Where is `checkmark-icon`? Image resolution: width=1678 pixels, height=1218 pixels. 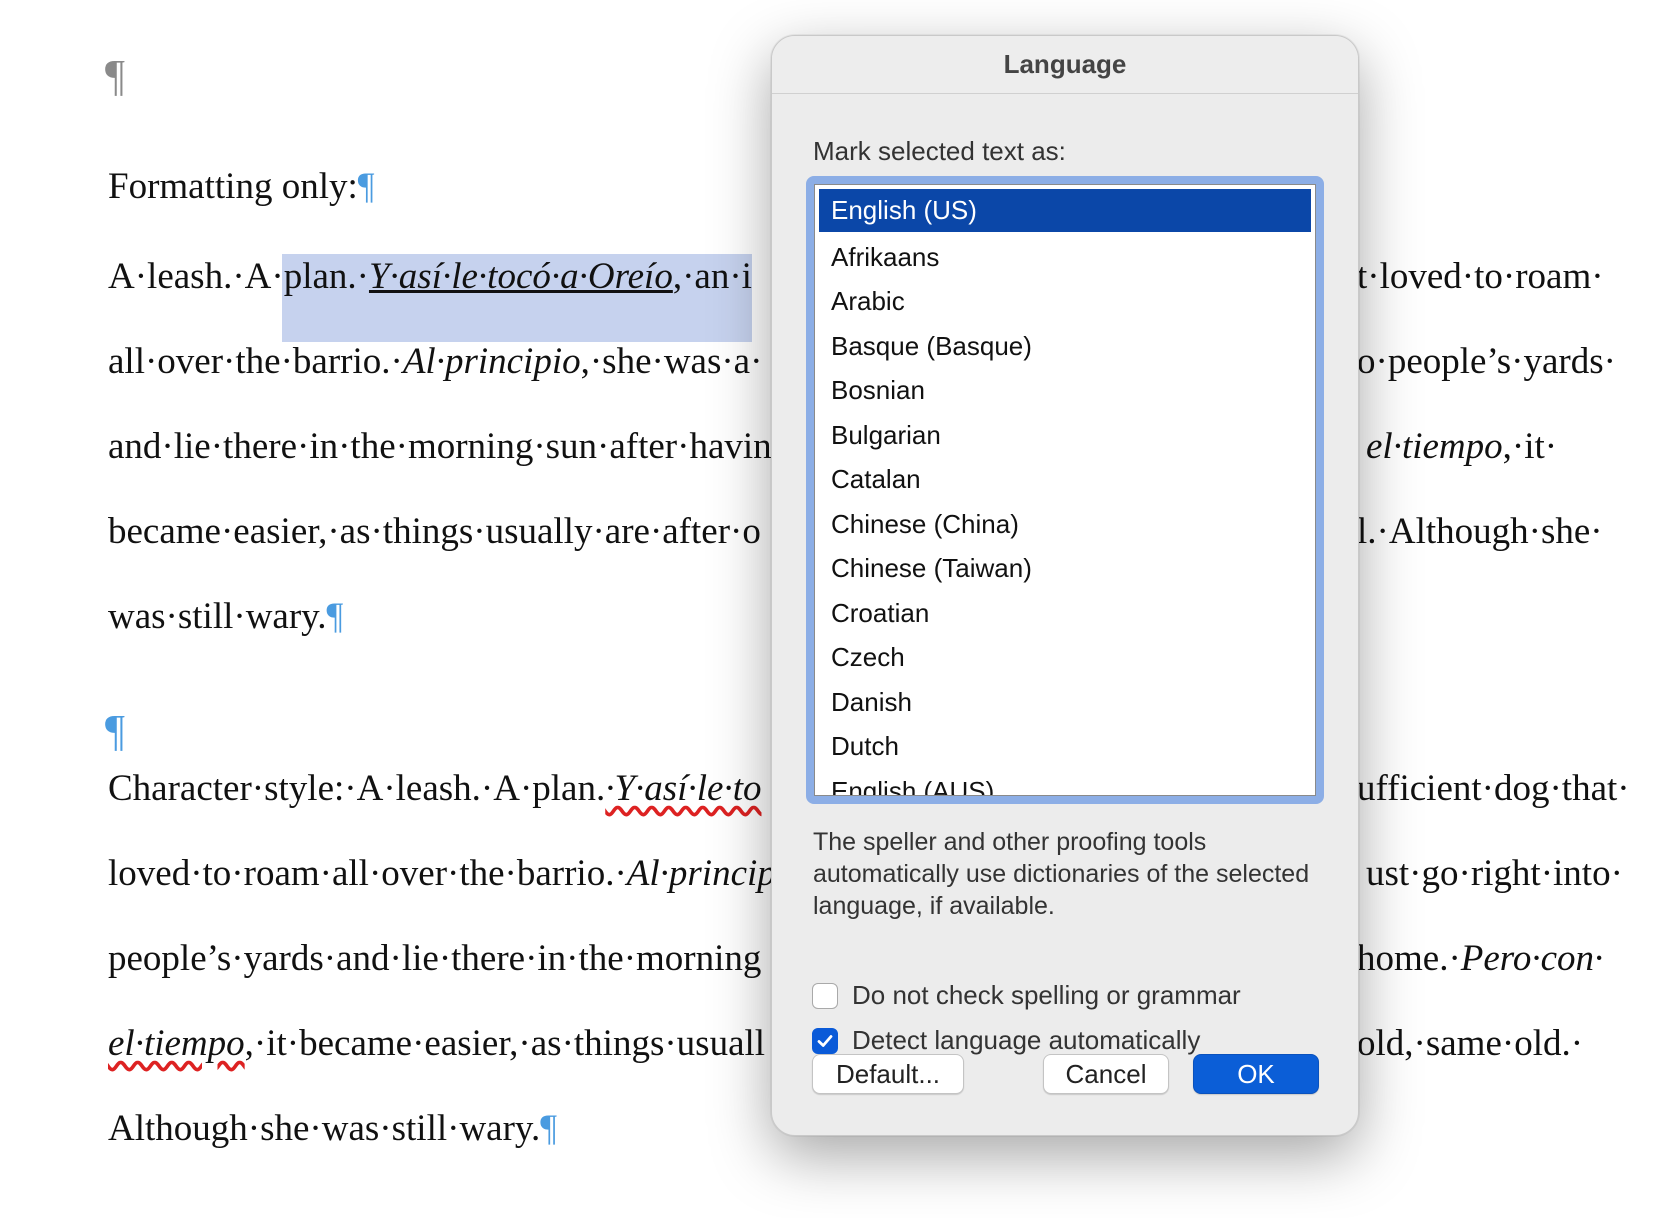
checkmark-icon is located at coordinates (825, 1040).